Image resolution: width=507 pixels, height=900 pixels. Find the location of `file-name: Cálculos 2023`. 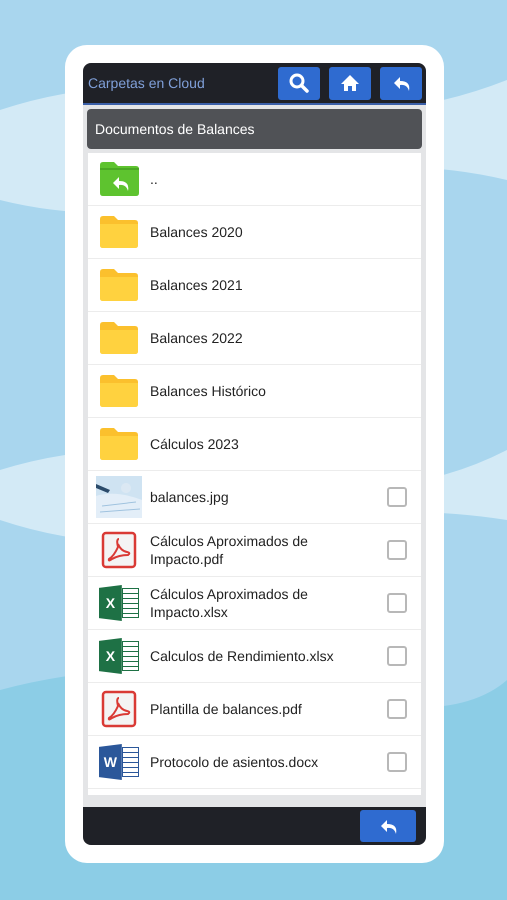

file-name: Cálculos 2023 is located at coordinates (195, 444).